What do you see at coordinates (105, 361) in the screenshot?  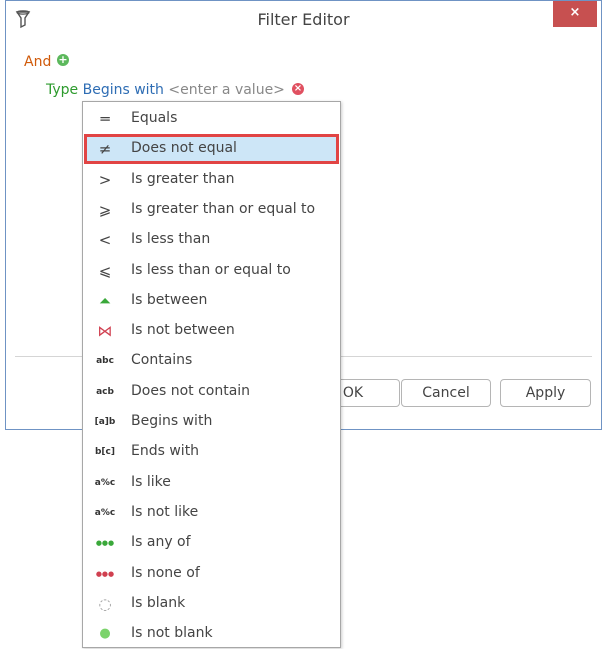 I see `contains-icon: abc` at bounding box center [105, 361].